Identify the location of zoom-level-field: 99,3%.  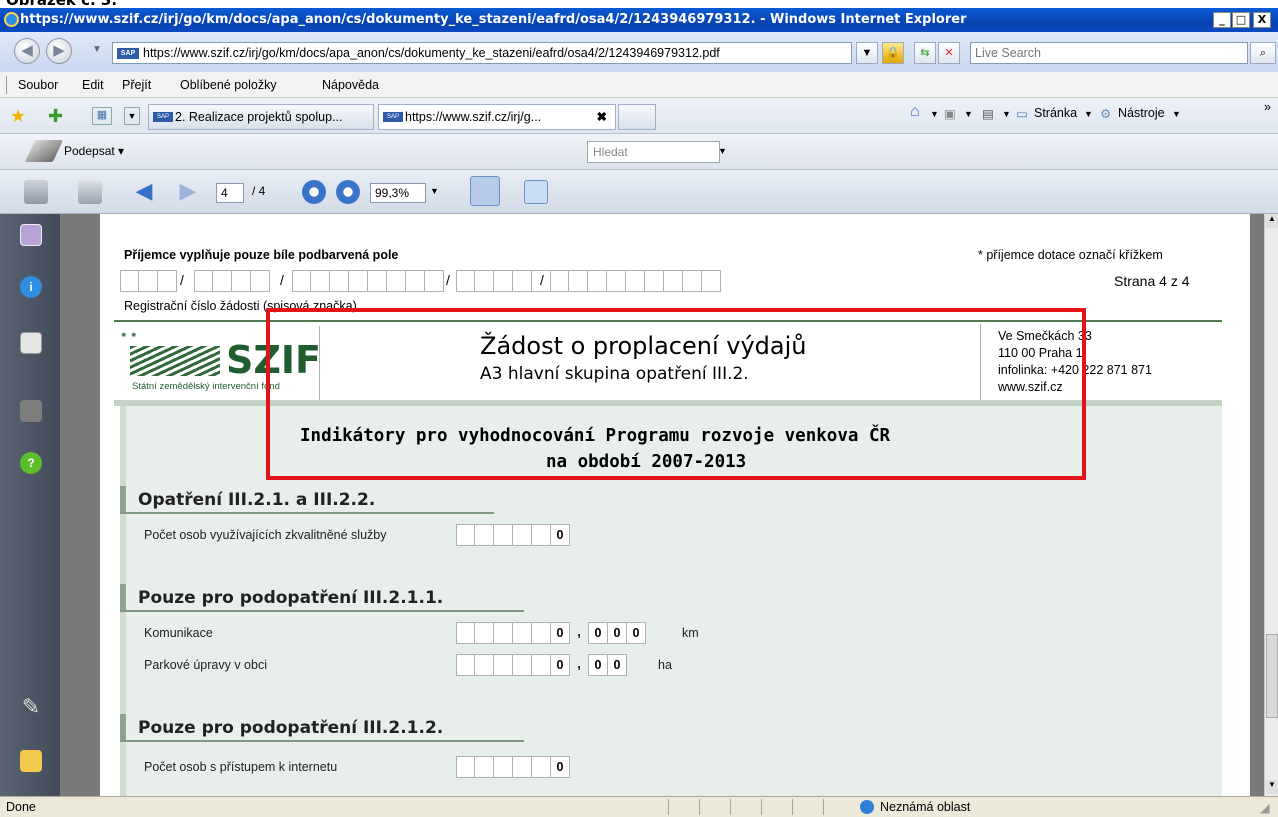
(398, 193).